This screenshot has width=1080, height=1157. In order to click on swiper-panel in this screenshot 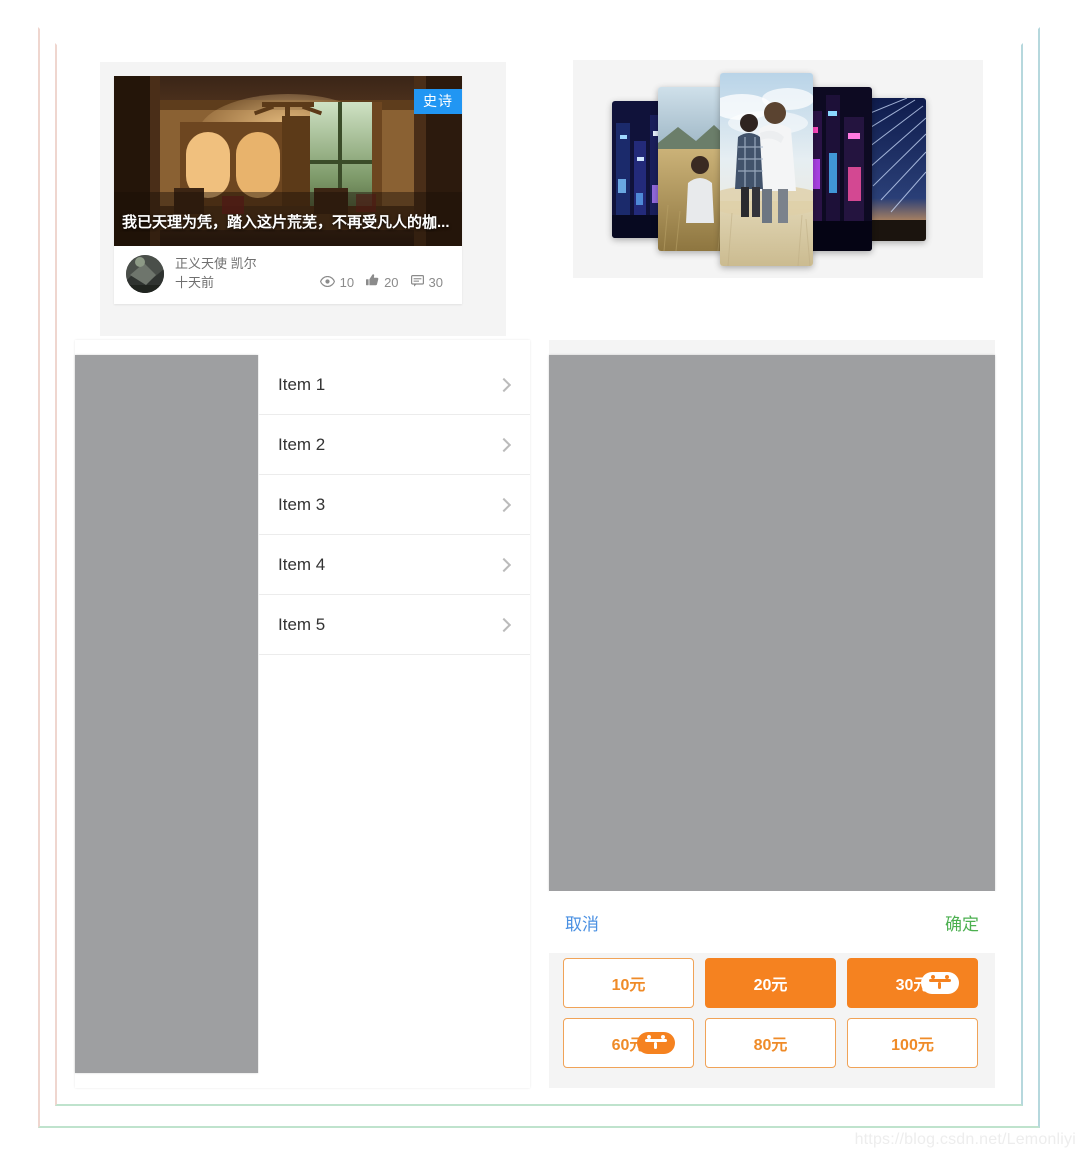, I will do `click(778, 169)`.